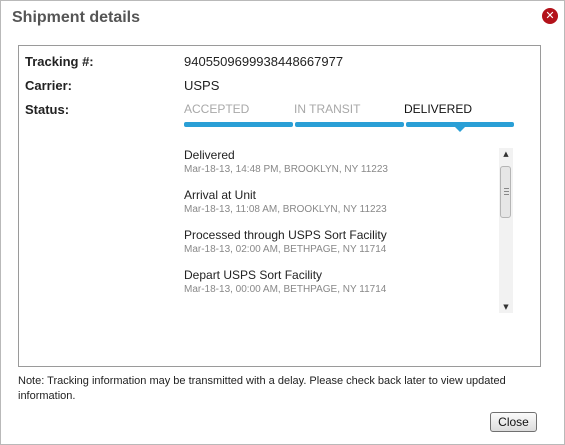  Describe the element at coordinates (506, 307) in the screenshot. I see `scroll-down-icon: ▼` at that location.